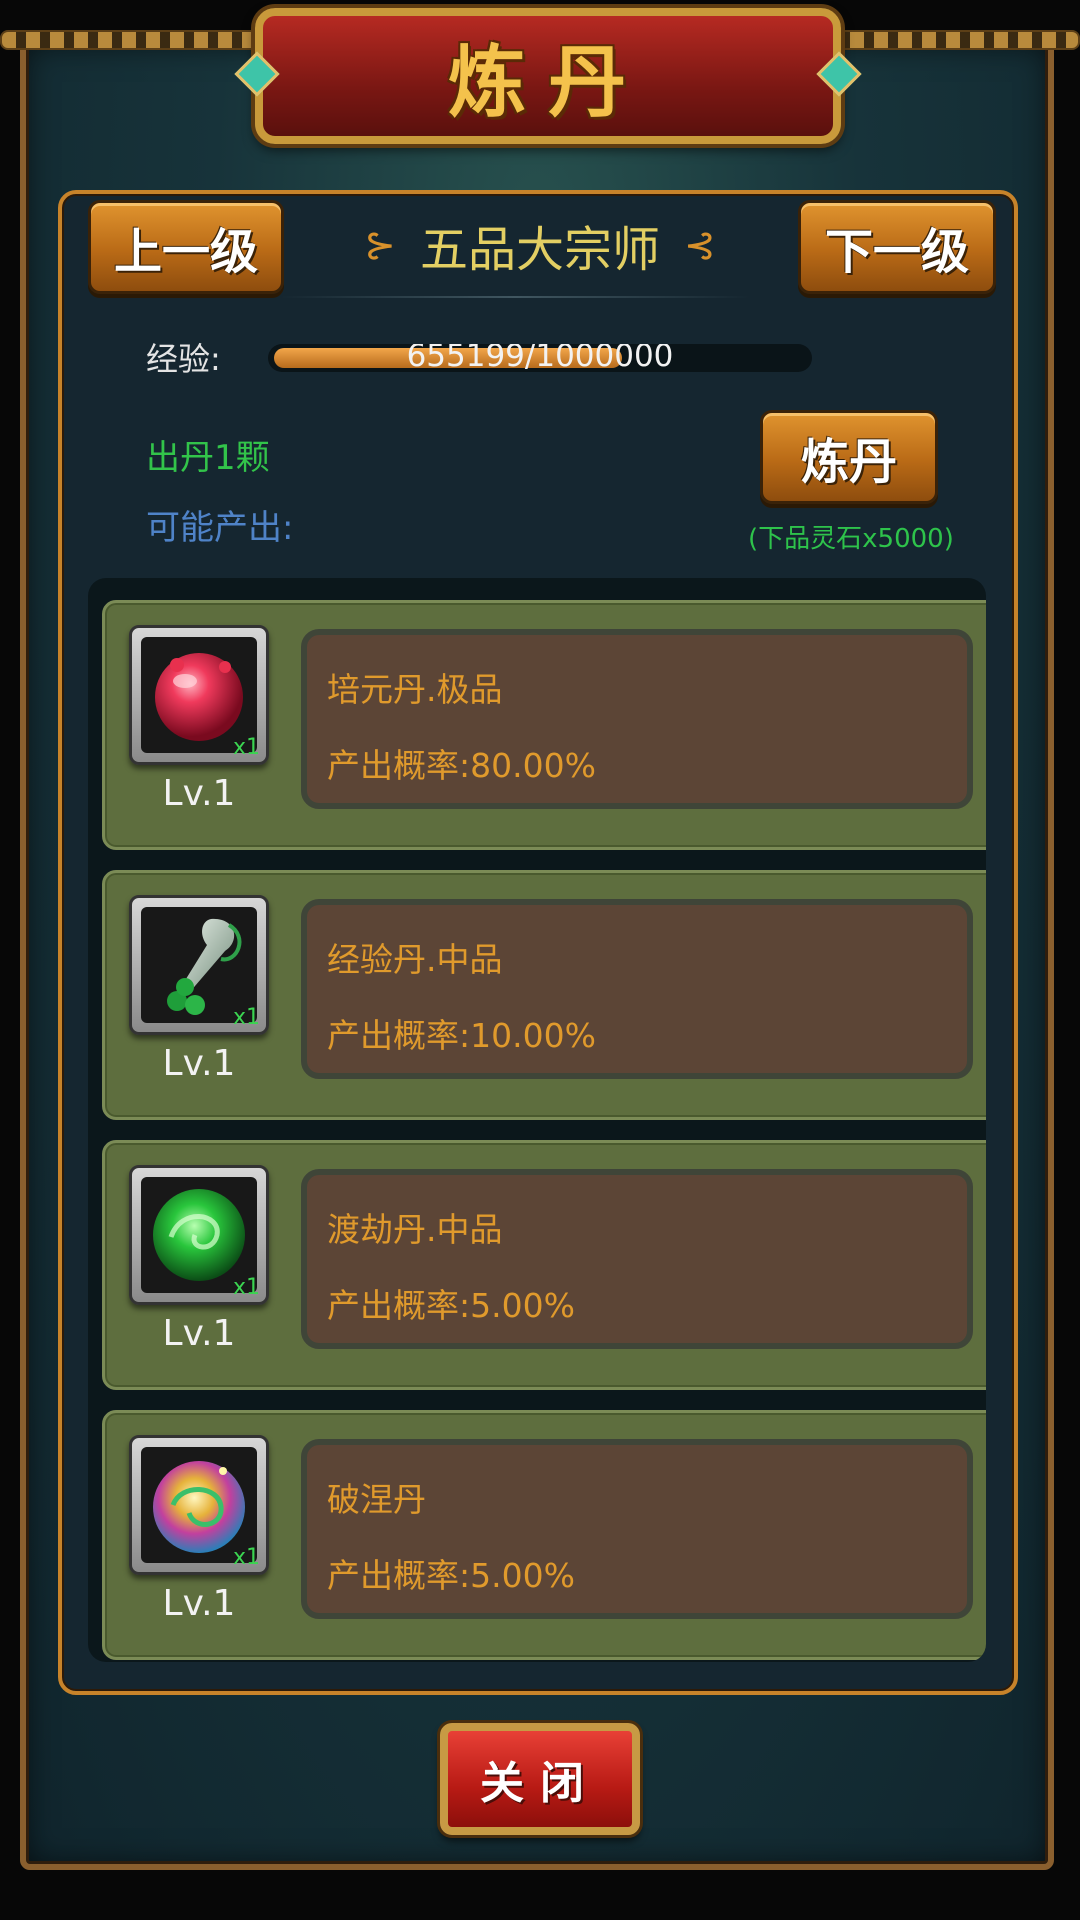 The width and height of the screenshot is (1080, 1920). What do you see at coordinates (183, 359) in the screenshot?
I see `exp-label: 经验:` at bounding box center [183, 359].